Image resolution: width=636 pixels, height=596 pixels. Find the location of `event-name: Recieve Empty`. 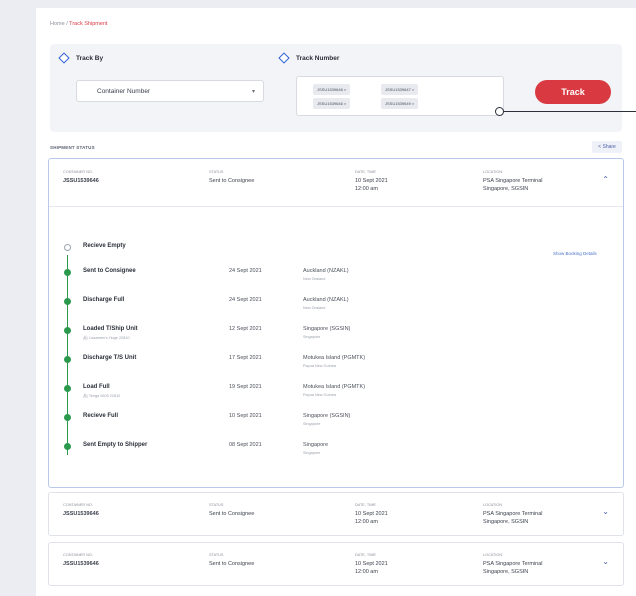

event-name: Recieve Empty is located at coordinates (104, 246).